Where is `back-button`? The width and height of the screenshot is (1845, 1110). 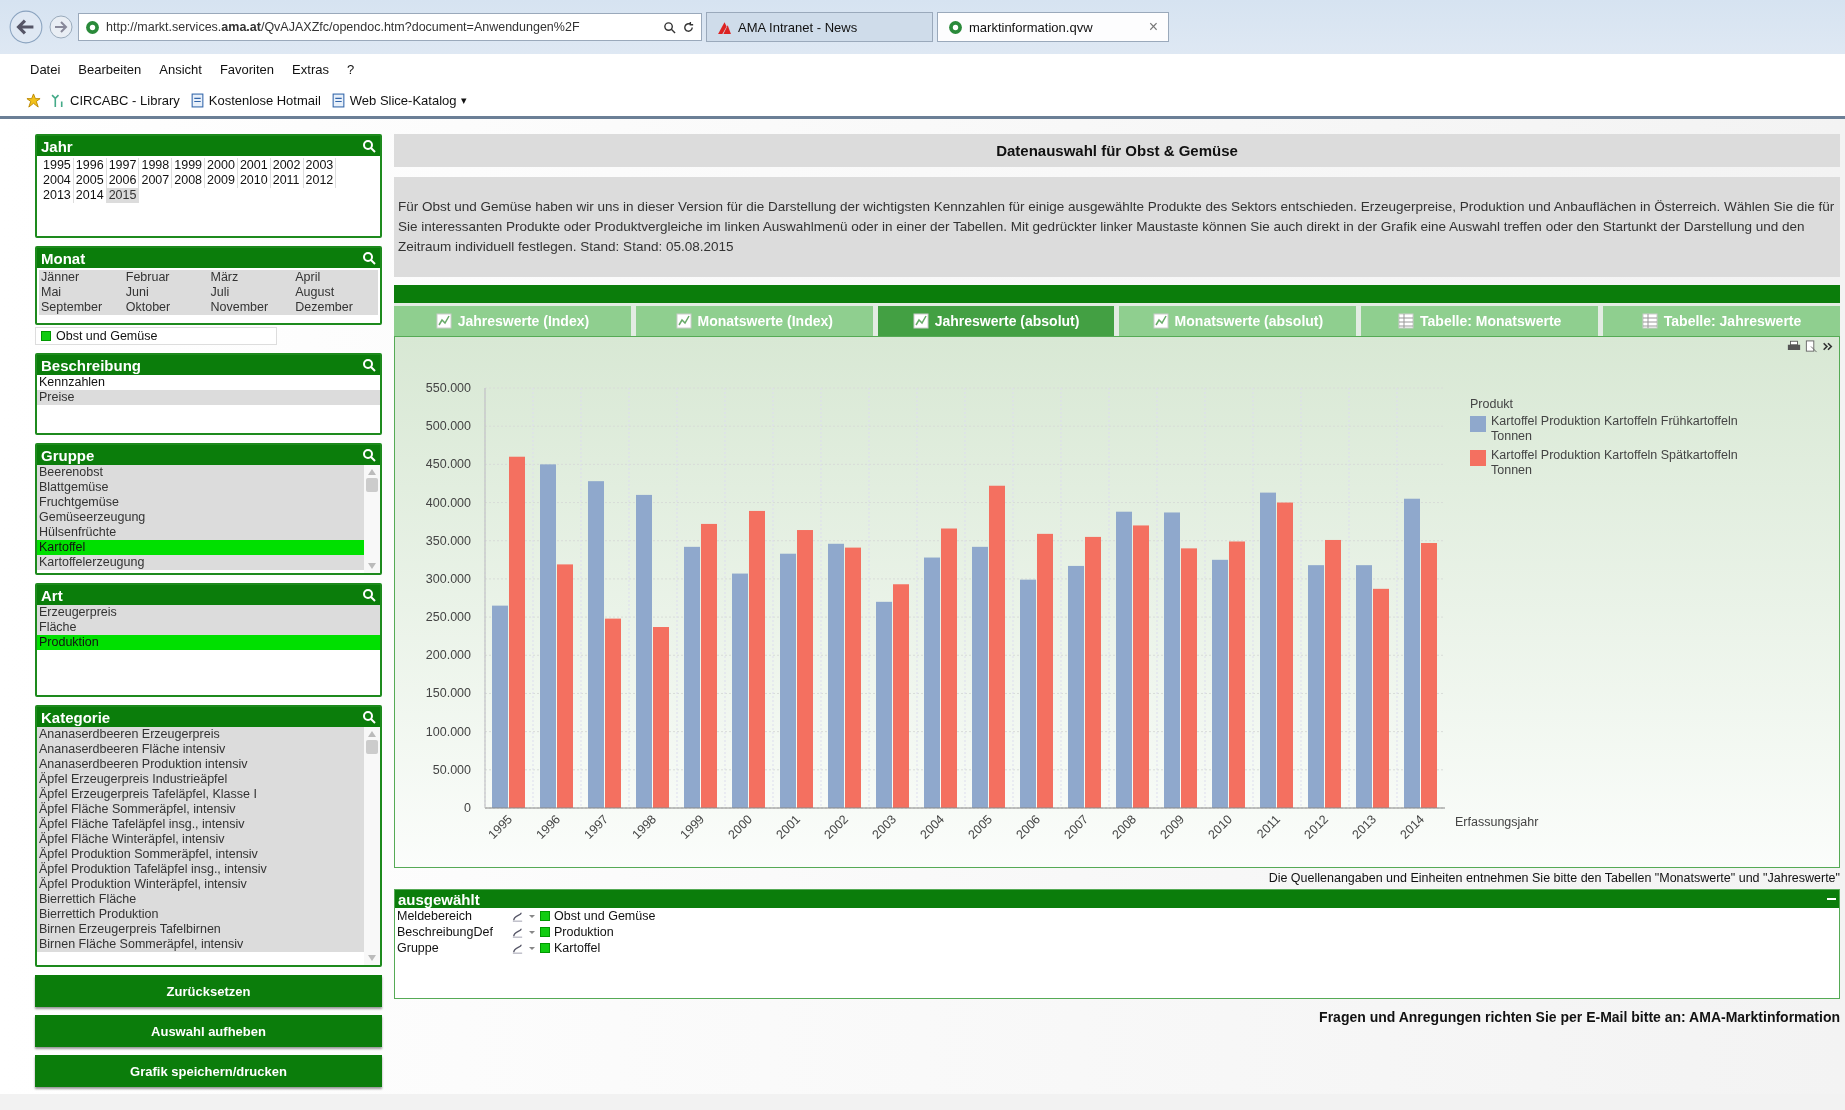 back-button is located at coordinates (26, 27).